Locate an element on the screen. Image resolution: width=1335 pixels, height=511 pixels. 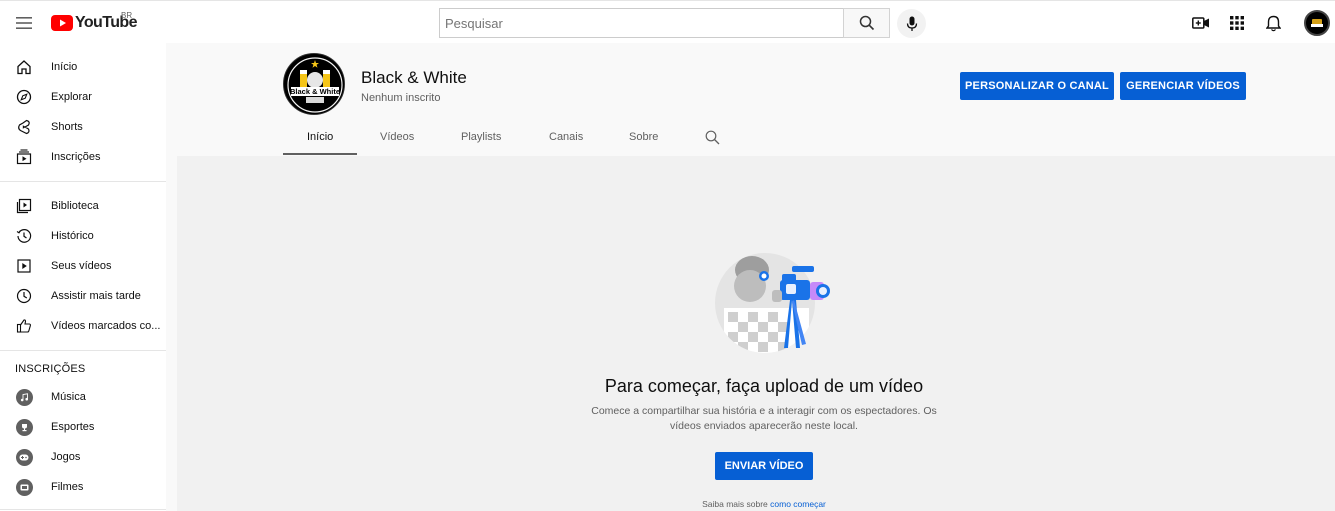
trophy-icon is located at coordinates (24, 427).